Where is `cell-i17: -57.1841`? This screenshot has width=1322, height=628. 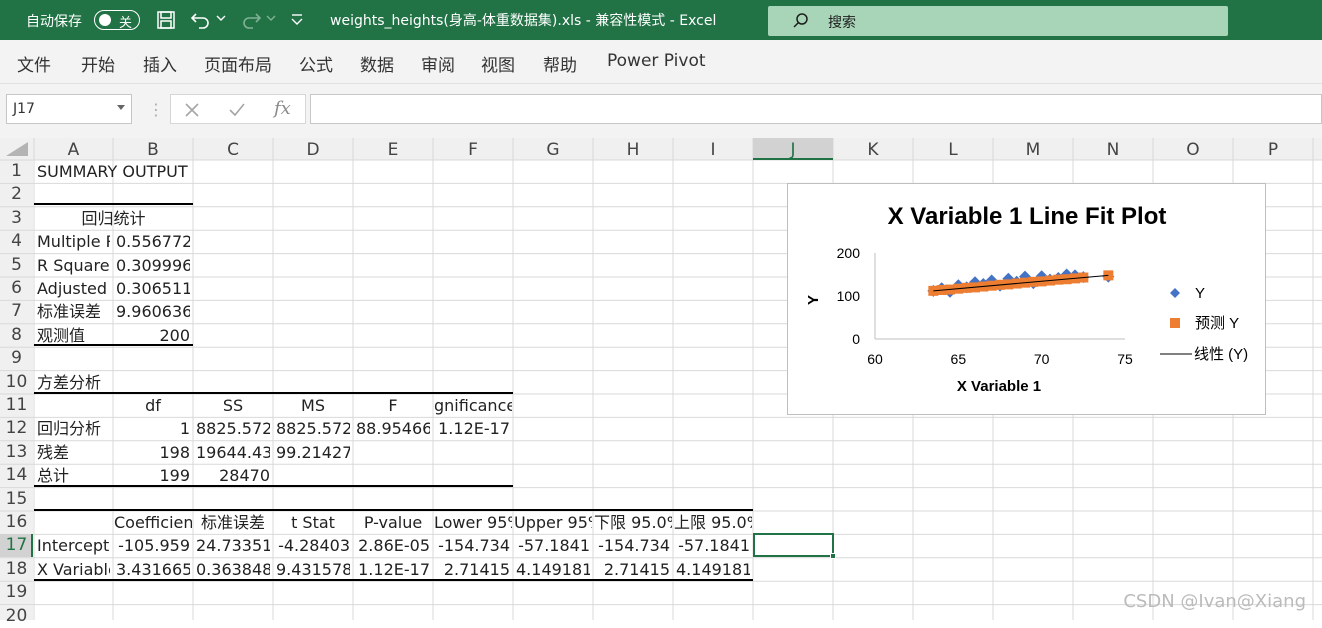
cell-i17: -57.1841 is located at coordinates (713, 545).